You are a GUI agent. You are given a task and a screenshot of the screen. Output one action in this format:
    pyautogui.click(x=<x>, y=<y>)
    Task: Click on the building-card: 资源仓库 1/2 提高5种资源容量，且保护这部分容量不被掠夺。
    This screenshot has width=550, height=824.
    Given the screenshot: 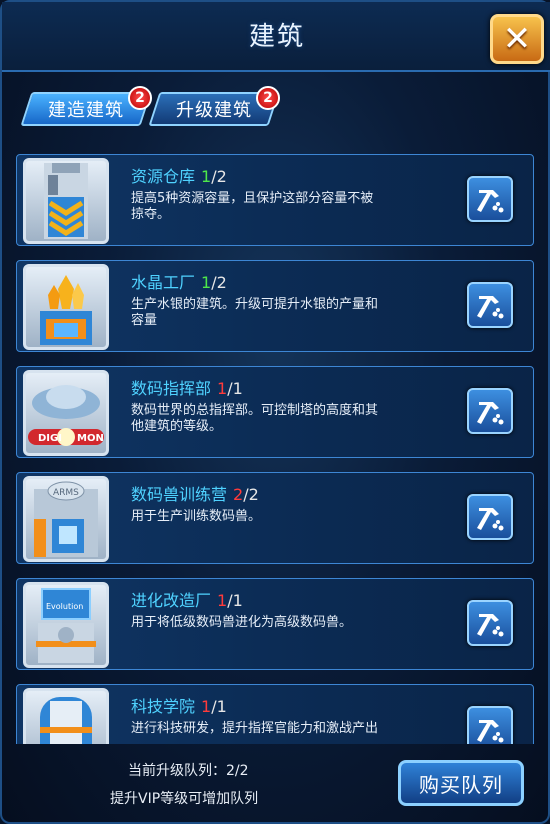 What is the action you would take?
    pyautogui.click(x=275, y=200)
    